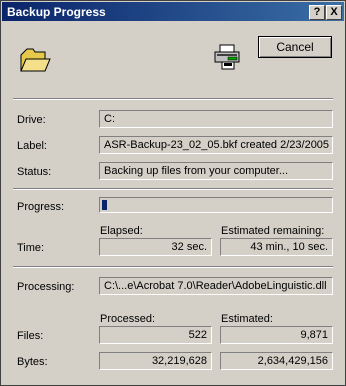 The image size is (346, 386). Describe the element at coordinates (128, 319) in the screenshot. I see `processed-header: Processed:` at that location.